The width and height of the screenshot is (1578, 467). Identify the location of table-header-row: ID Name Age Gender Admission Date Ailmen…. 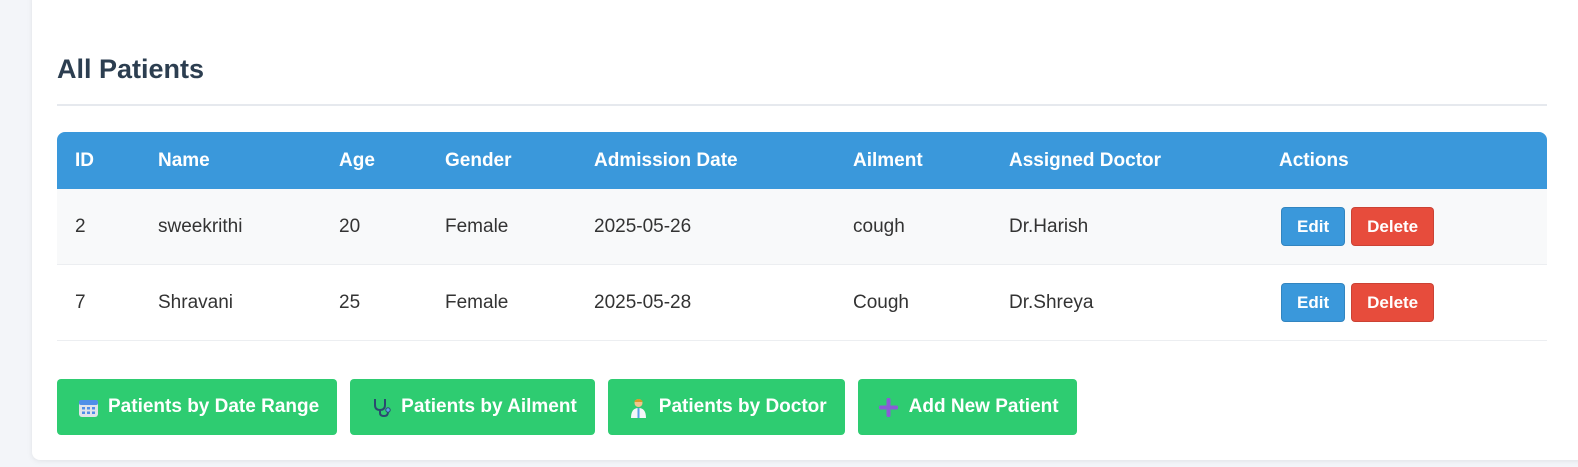
(802, 160).